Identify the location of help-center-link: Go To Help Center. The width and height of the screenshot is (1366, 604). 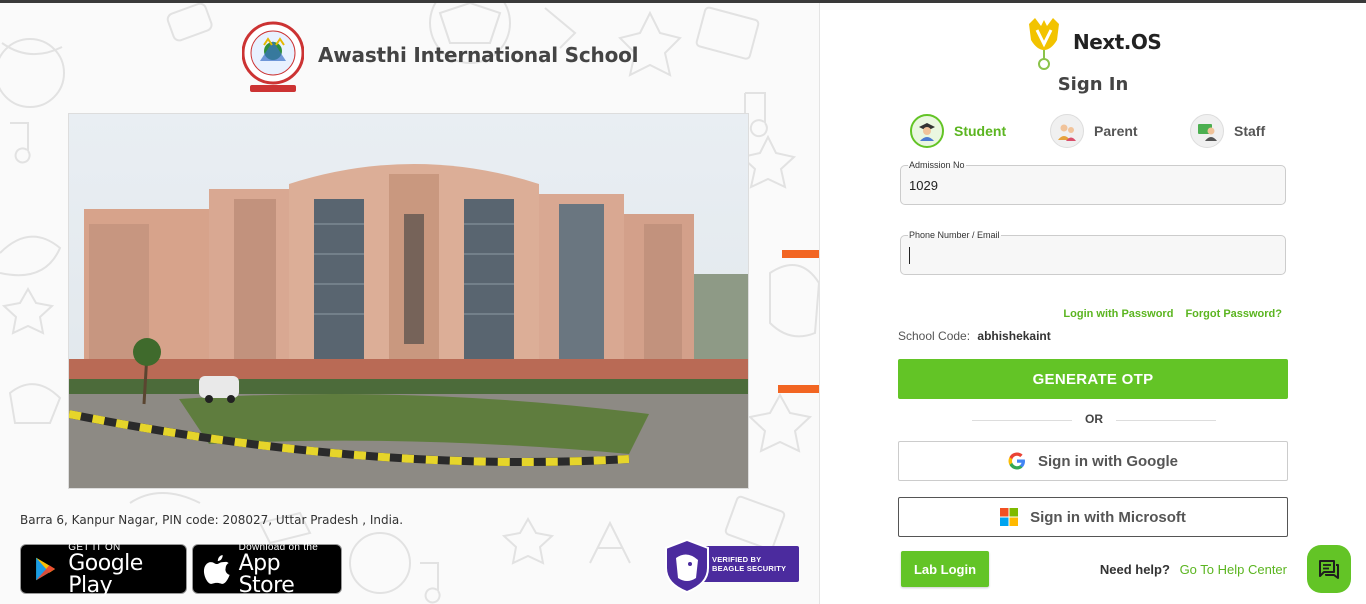
(1233, 569).